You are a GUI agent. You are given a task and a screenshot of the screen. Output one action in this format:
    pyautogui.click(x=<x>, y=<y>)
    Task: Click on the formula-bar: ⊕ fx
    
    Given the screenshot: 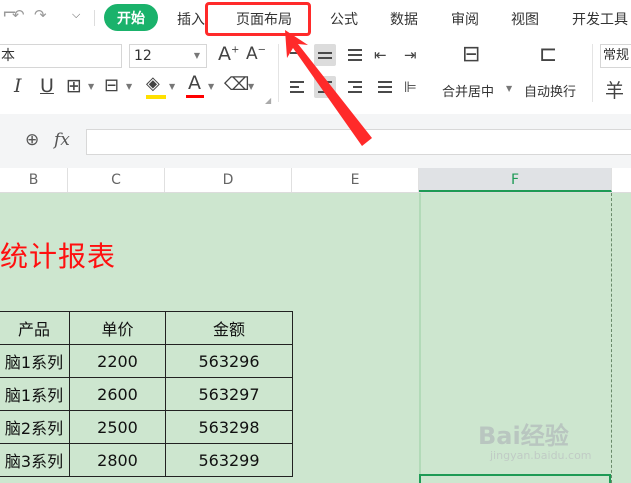 What is the action you would take?
    pyautogui.click(x=315, y=141)
    